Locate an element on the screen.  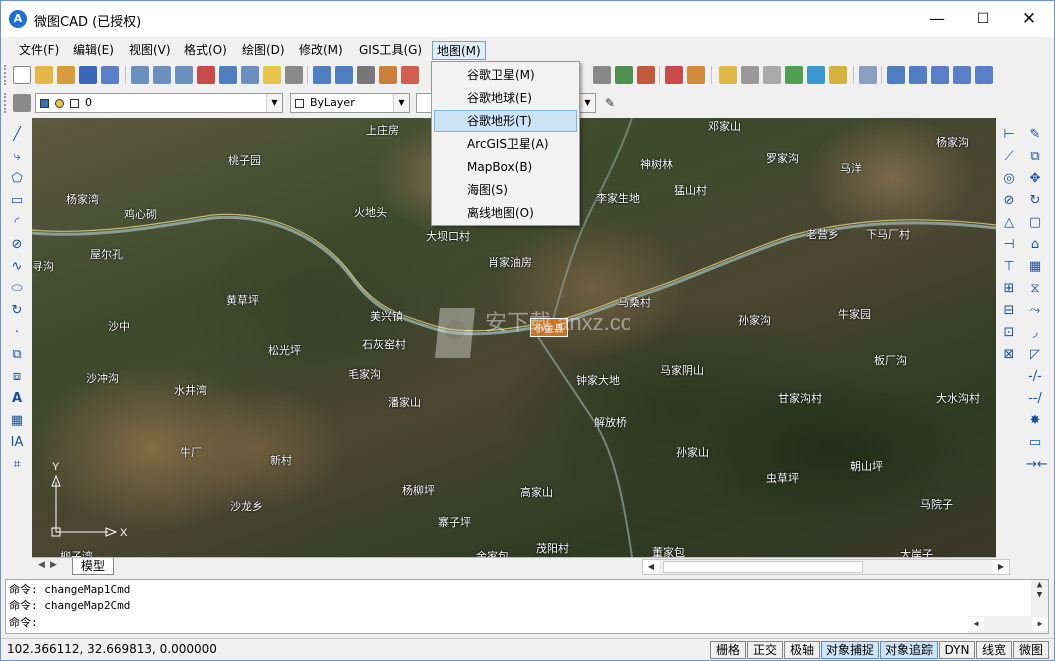
menu-item-google-earth: 谷歌地球(E) is located at coordinates (505, 98).